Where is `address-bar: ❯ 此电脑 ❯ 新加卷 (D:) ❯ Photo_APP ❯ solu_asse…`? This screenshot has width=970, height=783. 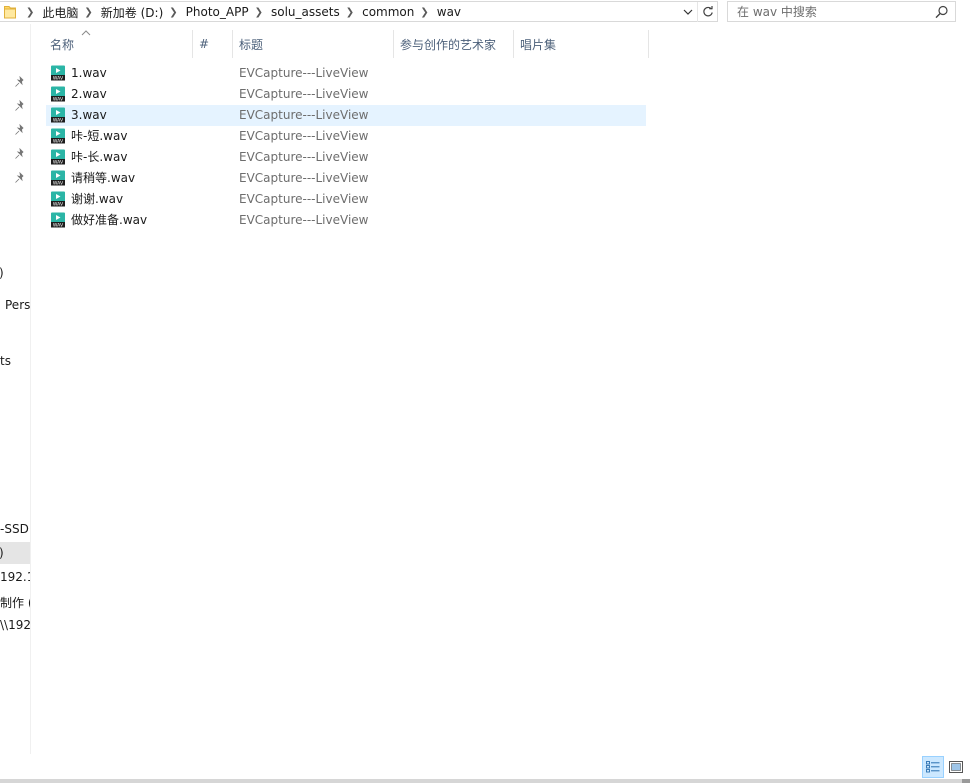 address-bar: ❯ 此电脑 ❯ 新加卷 (D:) ❯ Photo_APP ❯ solu_asse… is located at coordinates (359, 11).